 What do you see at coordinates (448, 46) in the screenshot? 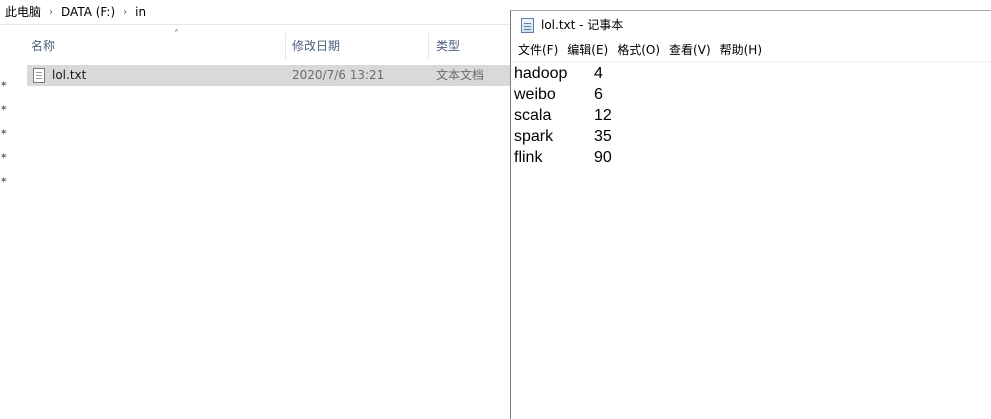
I see `column-type: 类型` at bounding box center [448, 46].